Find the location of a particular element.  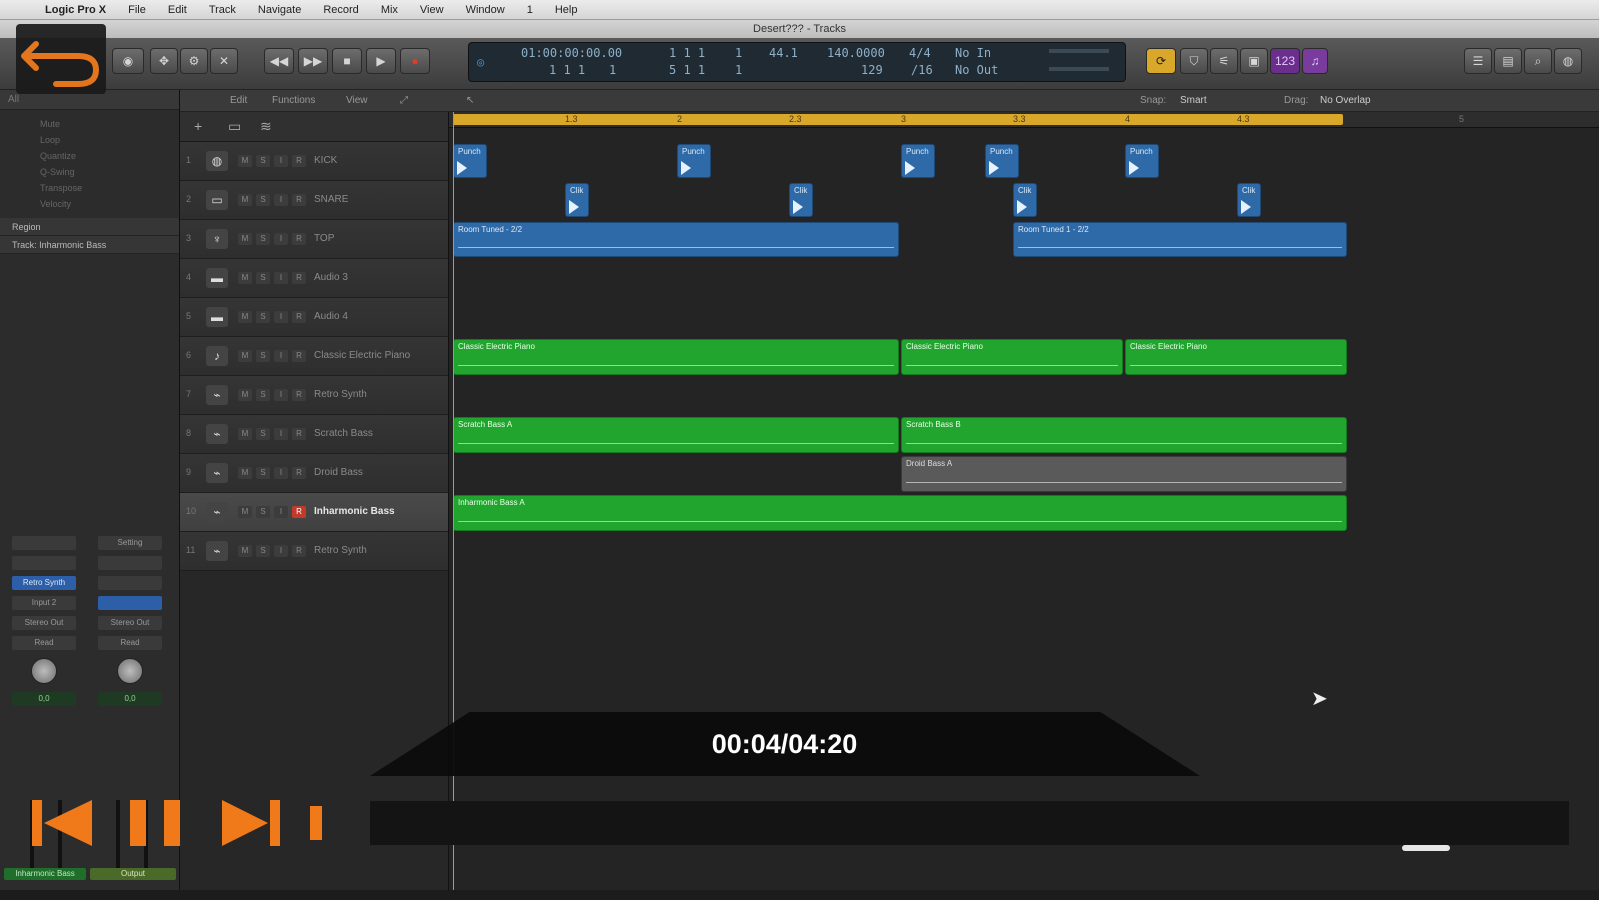

region-scratch-bass: Scratch Bass A is located at coordinates (676, 435).